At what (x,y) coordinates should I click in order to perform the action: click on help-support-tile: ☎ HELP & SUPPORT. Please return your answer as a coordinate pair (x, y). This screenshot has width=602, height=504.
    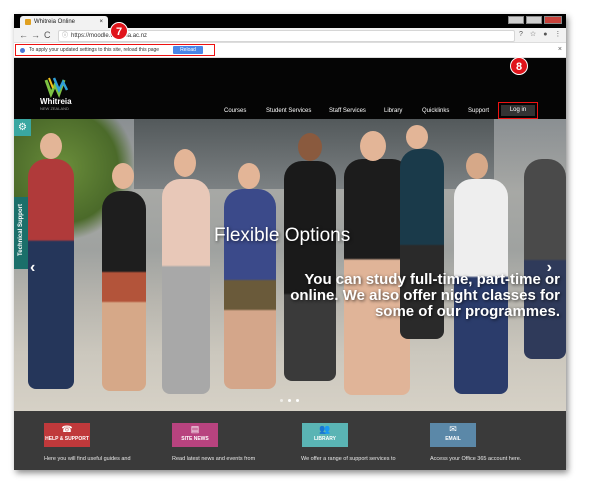
    Looking at the image, I should click on (67, 435).